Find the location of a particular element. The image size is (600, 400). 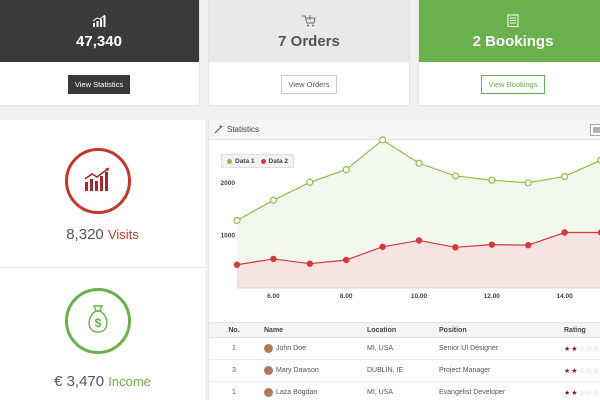

stat-card-bookings: 2 Bookings View Bookings is located at coordinates (509, 53).